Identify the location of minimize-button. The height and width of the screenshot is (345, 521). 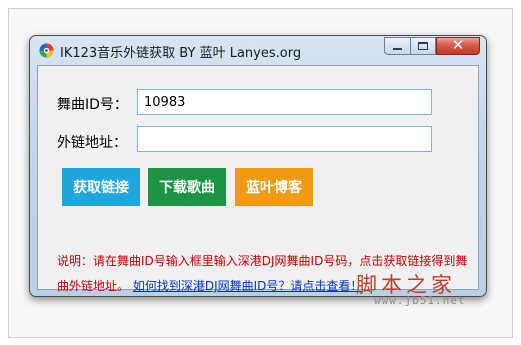
(397, 46).